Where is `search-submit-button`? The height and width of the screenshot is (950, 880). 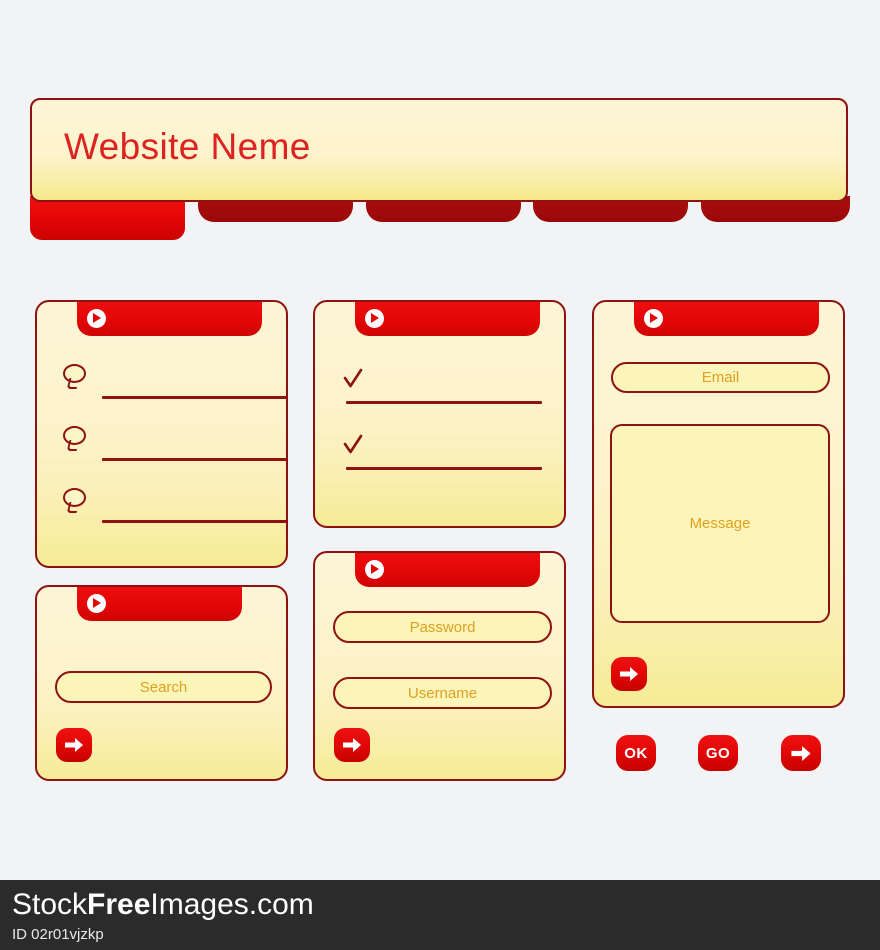
search-submit-button is located at coordinates (74, 745).